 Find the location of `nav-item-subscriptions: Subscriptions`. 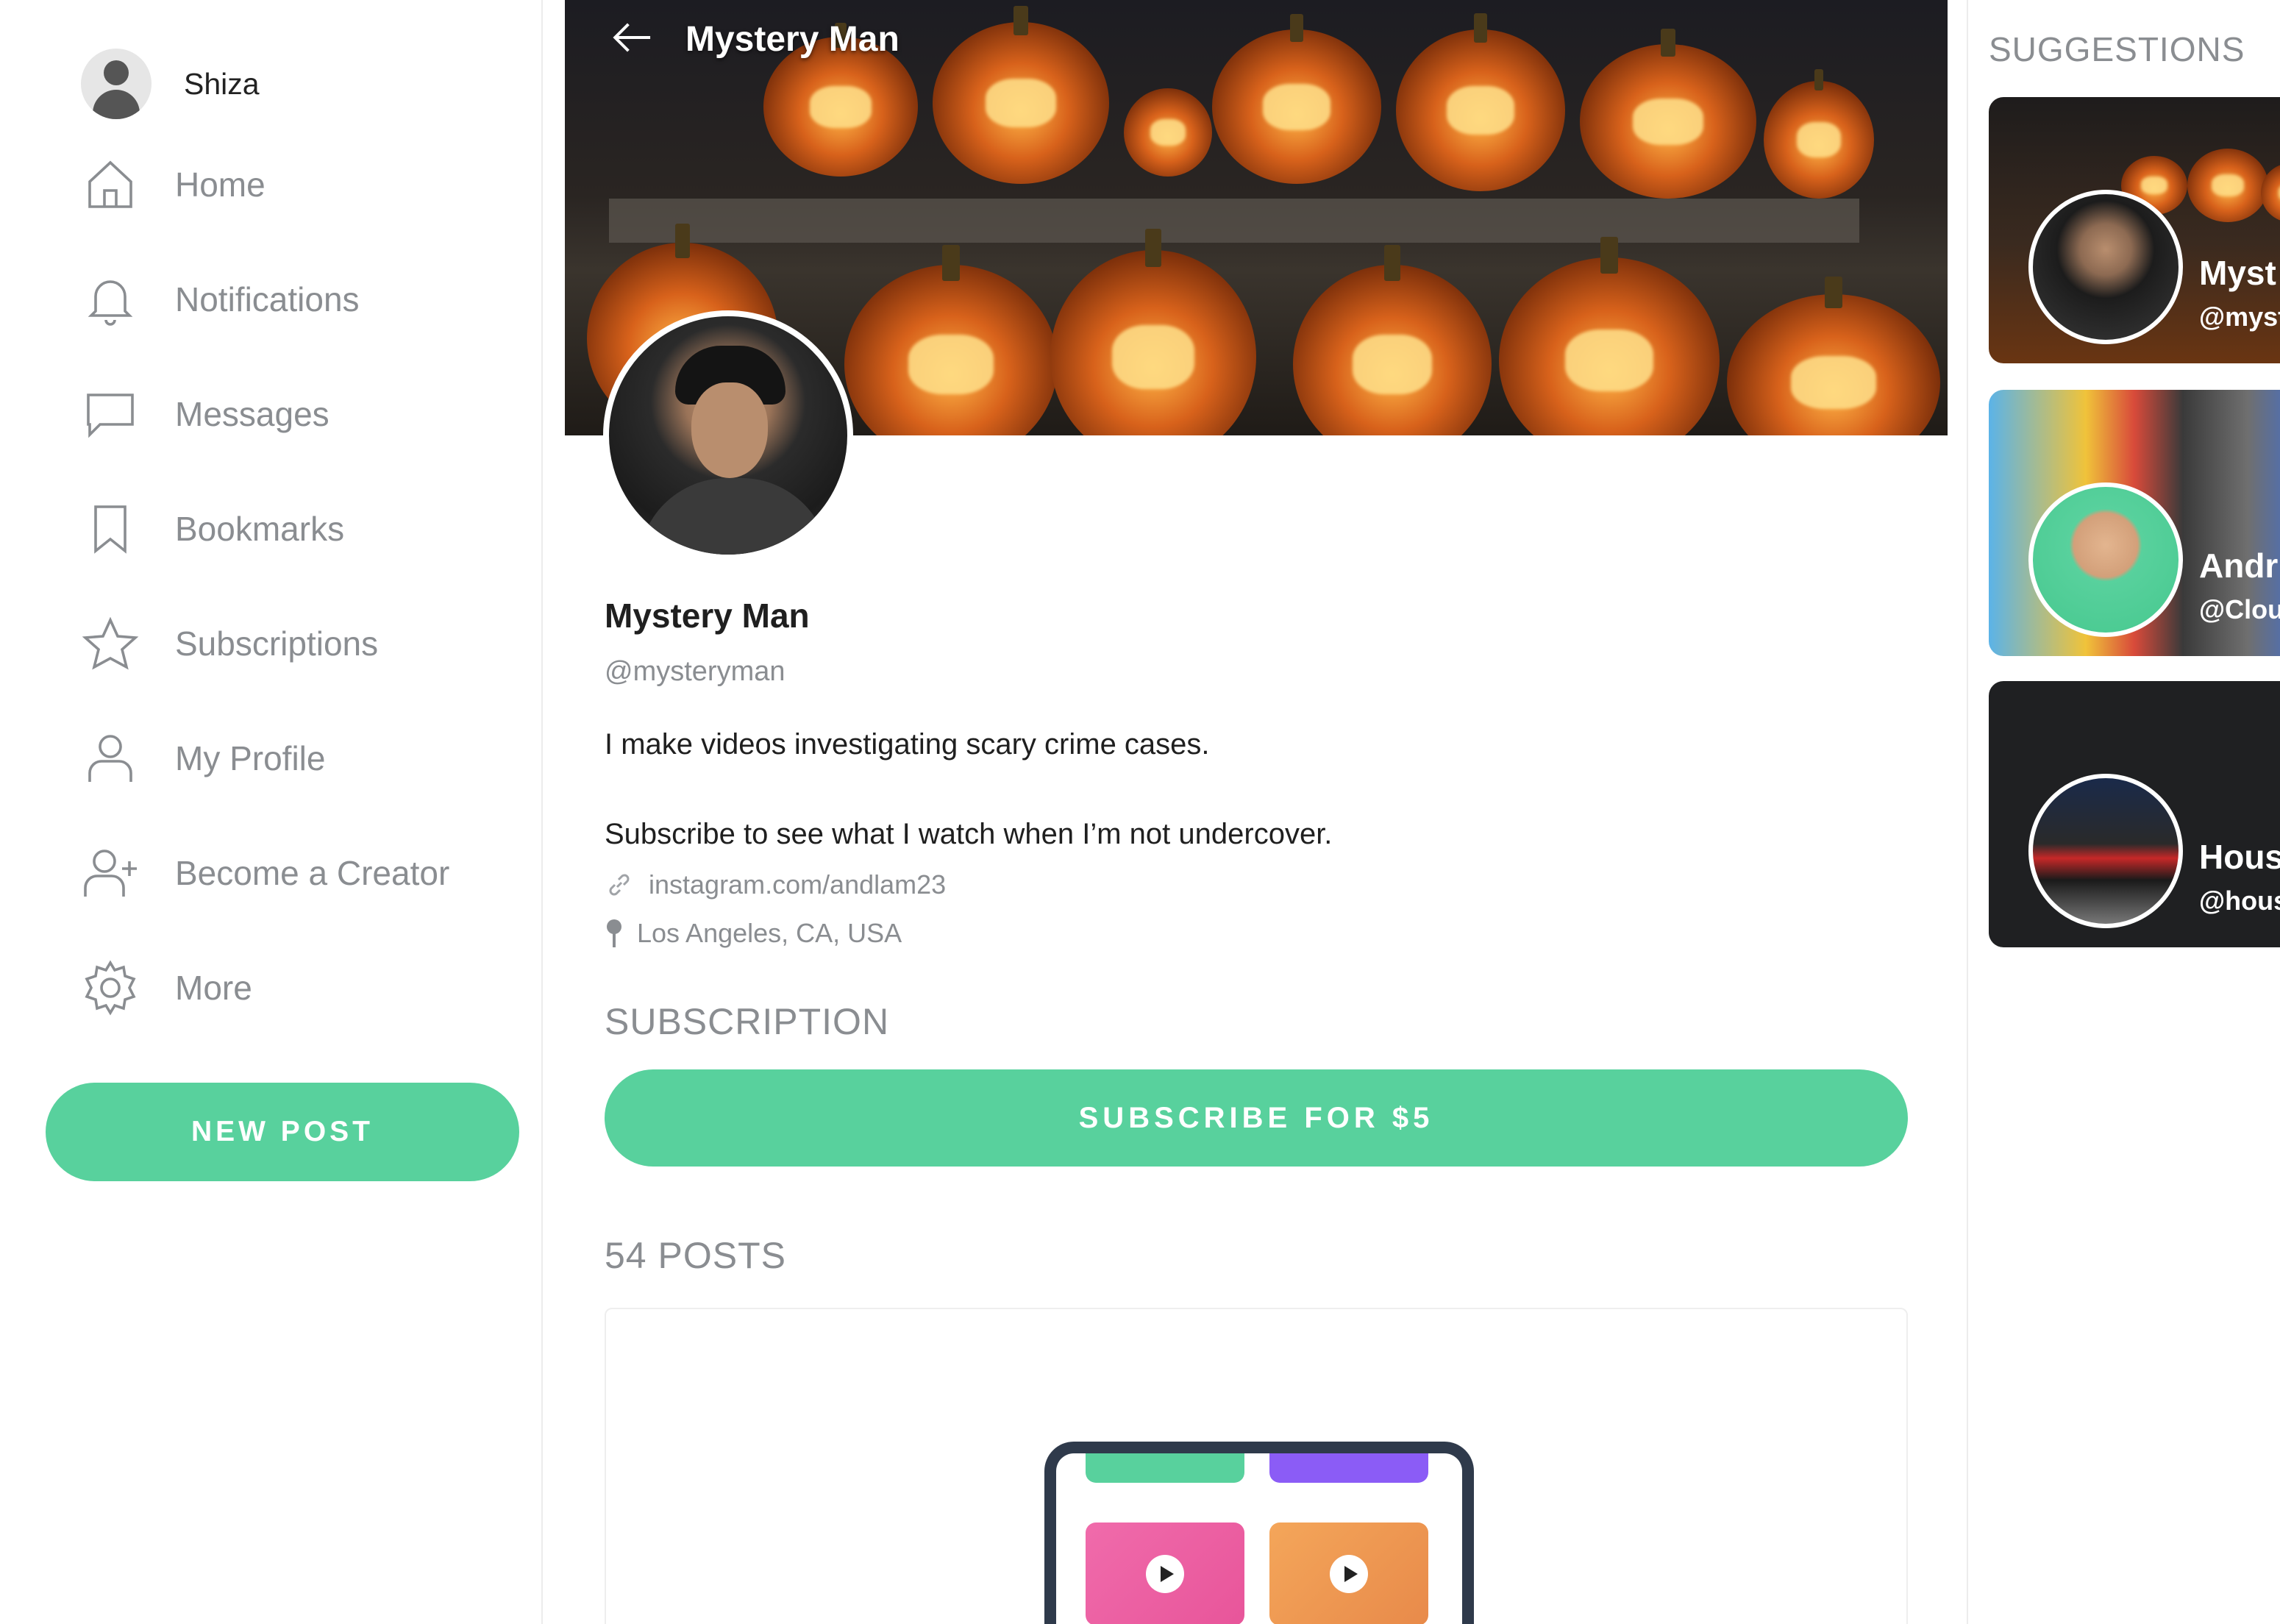

nav-item-subscriptions: Subscriptions is located at coordinates (265, 643).